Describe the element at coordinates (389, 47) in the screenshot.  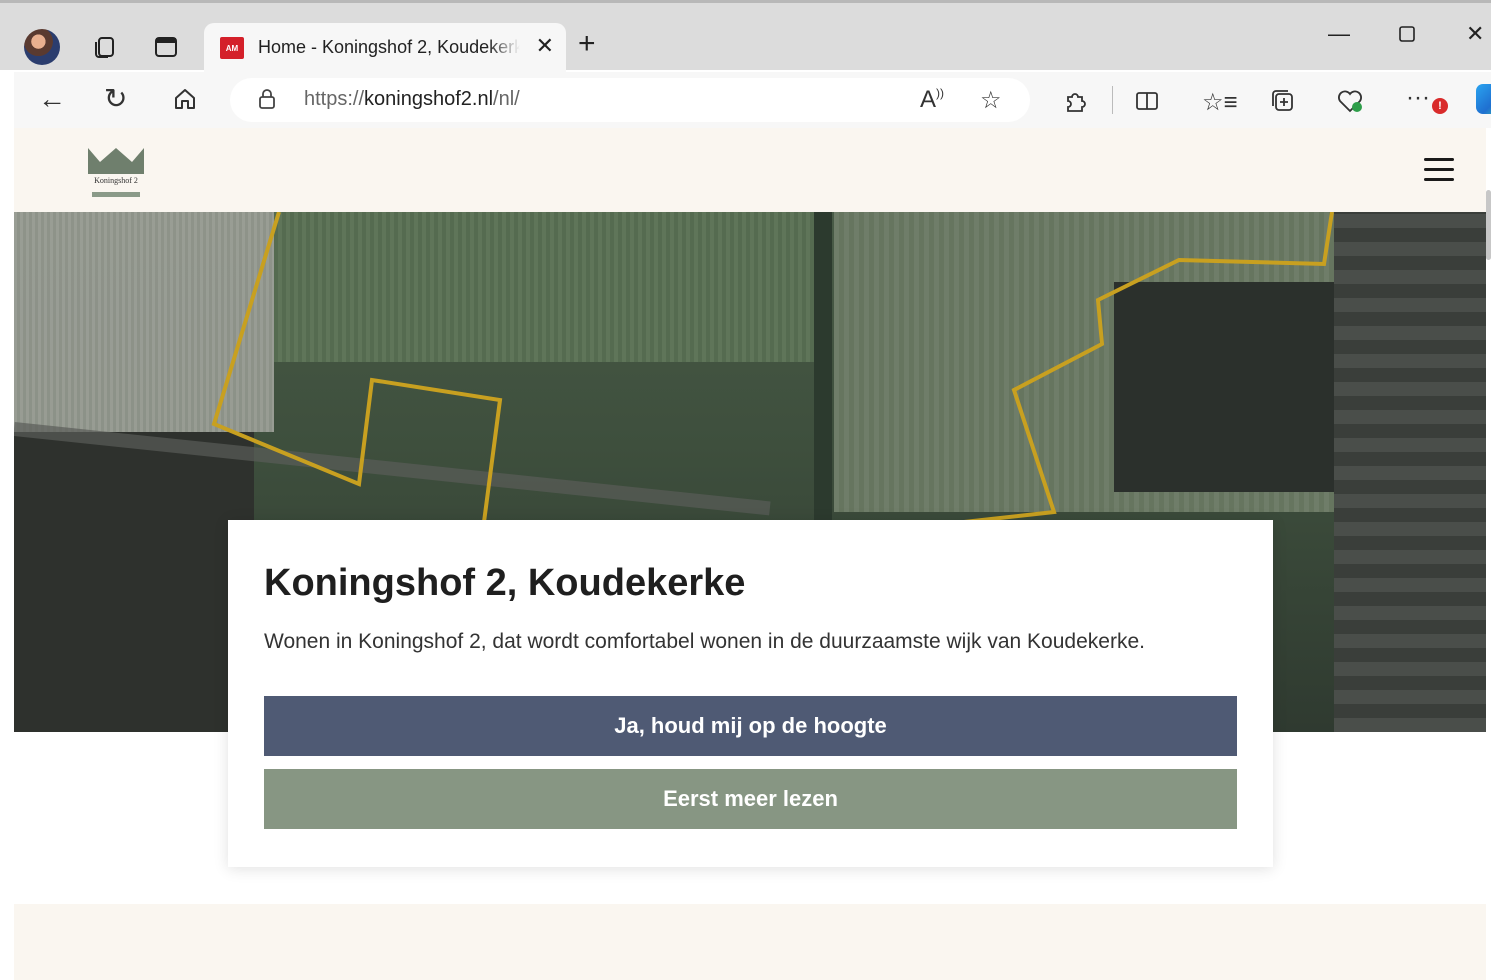
I see `tab-title: Home - Koningshof 2, Koudekerke` at that location.